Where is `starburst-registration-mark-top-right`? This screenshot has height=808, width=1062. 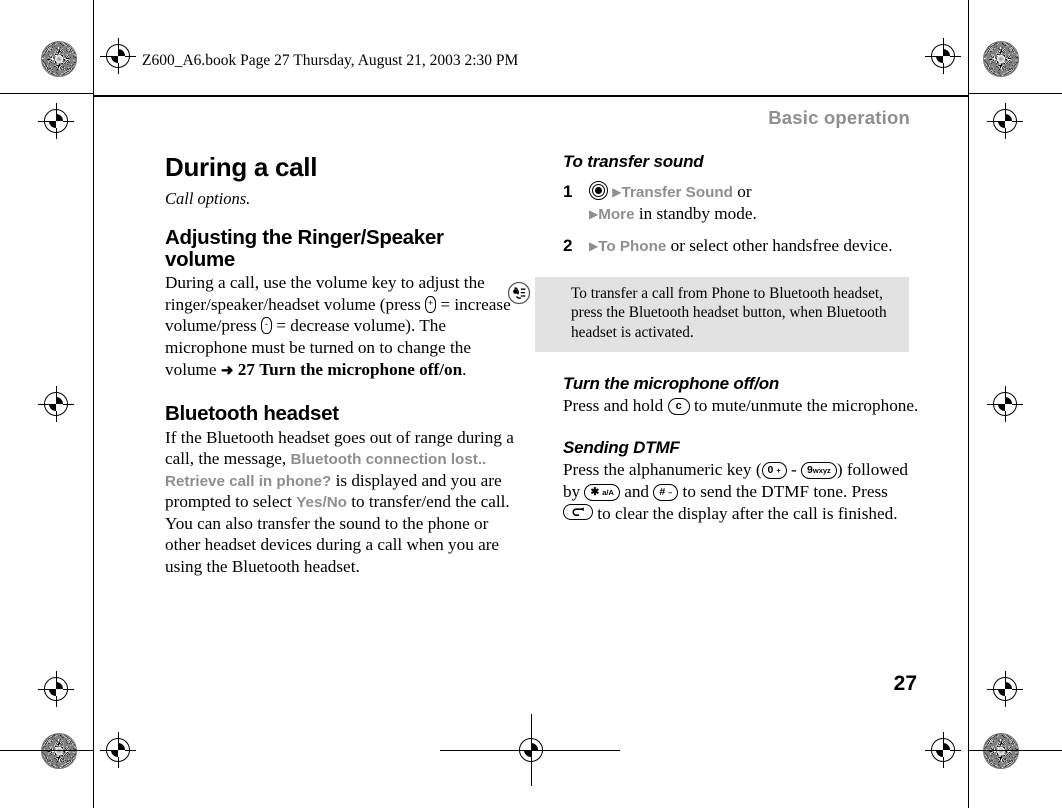 starburst-registration-mark-top-right is located at coordinates (1001, 59).